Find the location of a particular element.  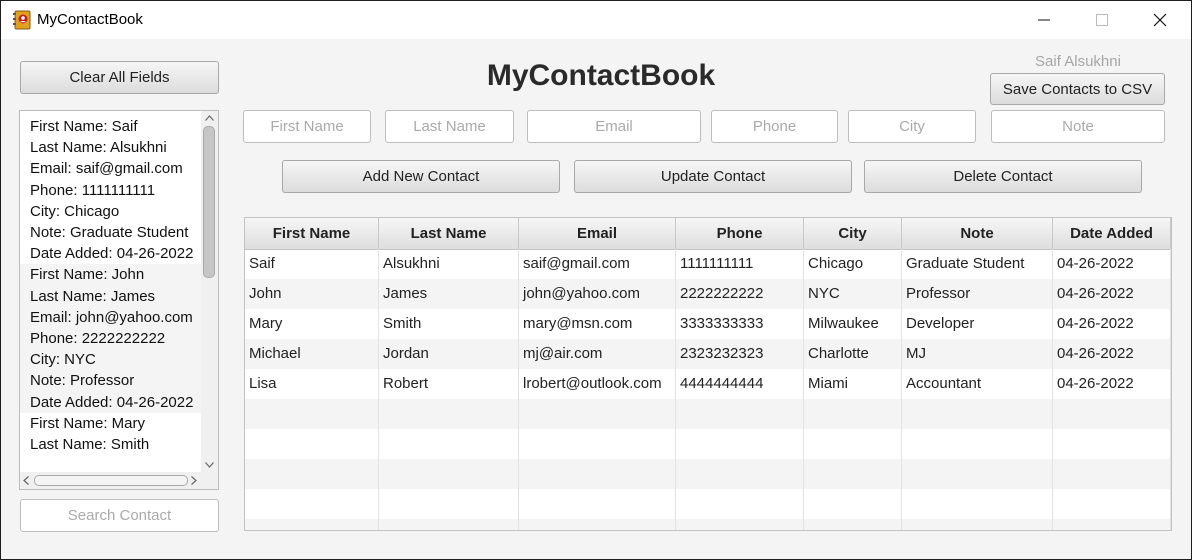

table-cell: Mary is located at coordinates (312, 324).